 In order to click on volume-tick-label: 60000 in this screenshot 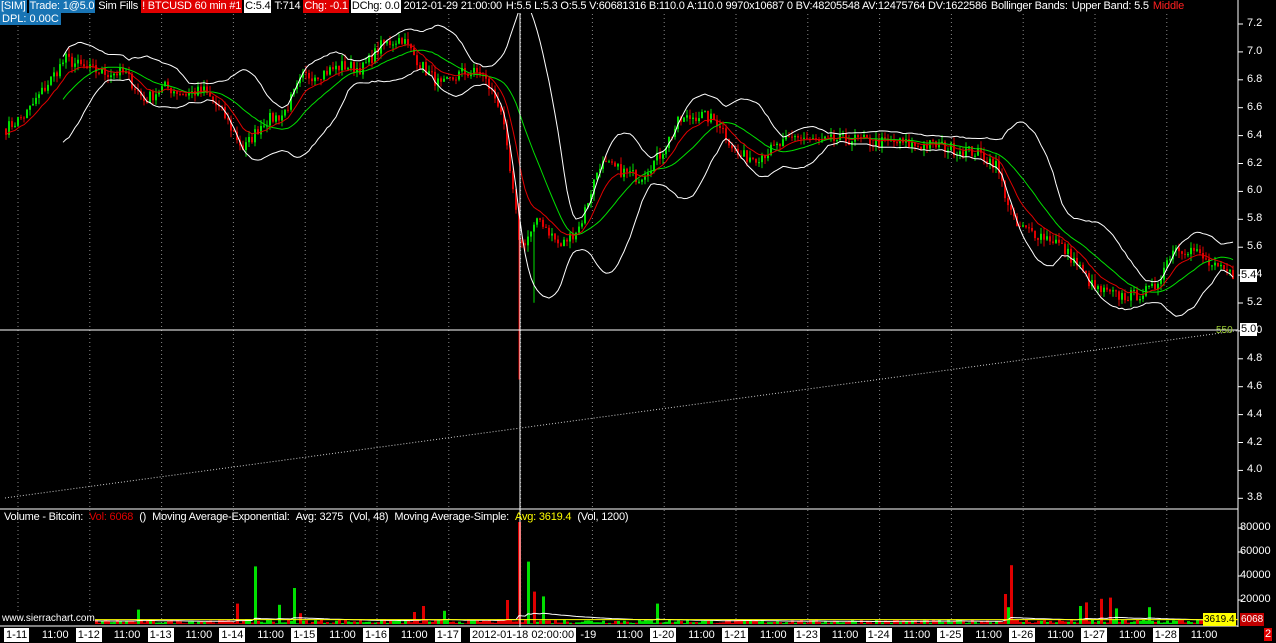, I will do `click(1255, 551)`.